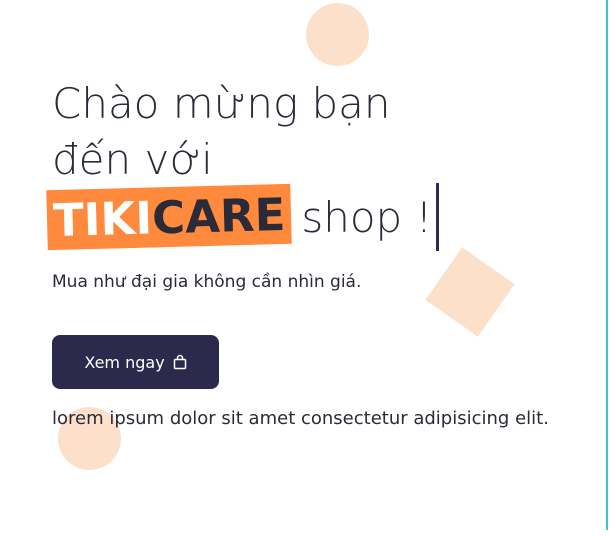  I want to click on right-edge-border, so click(607, 265).